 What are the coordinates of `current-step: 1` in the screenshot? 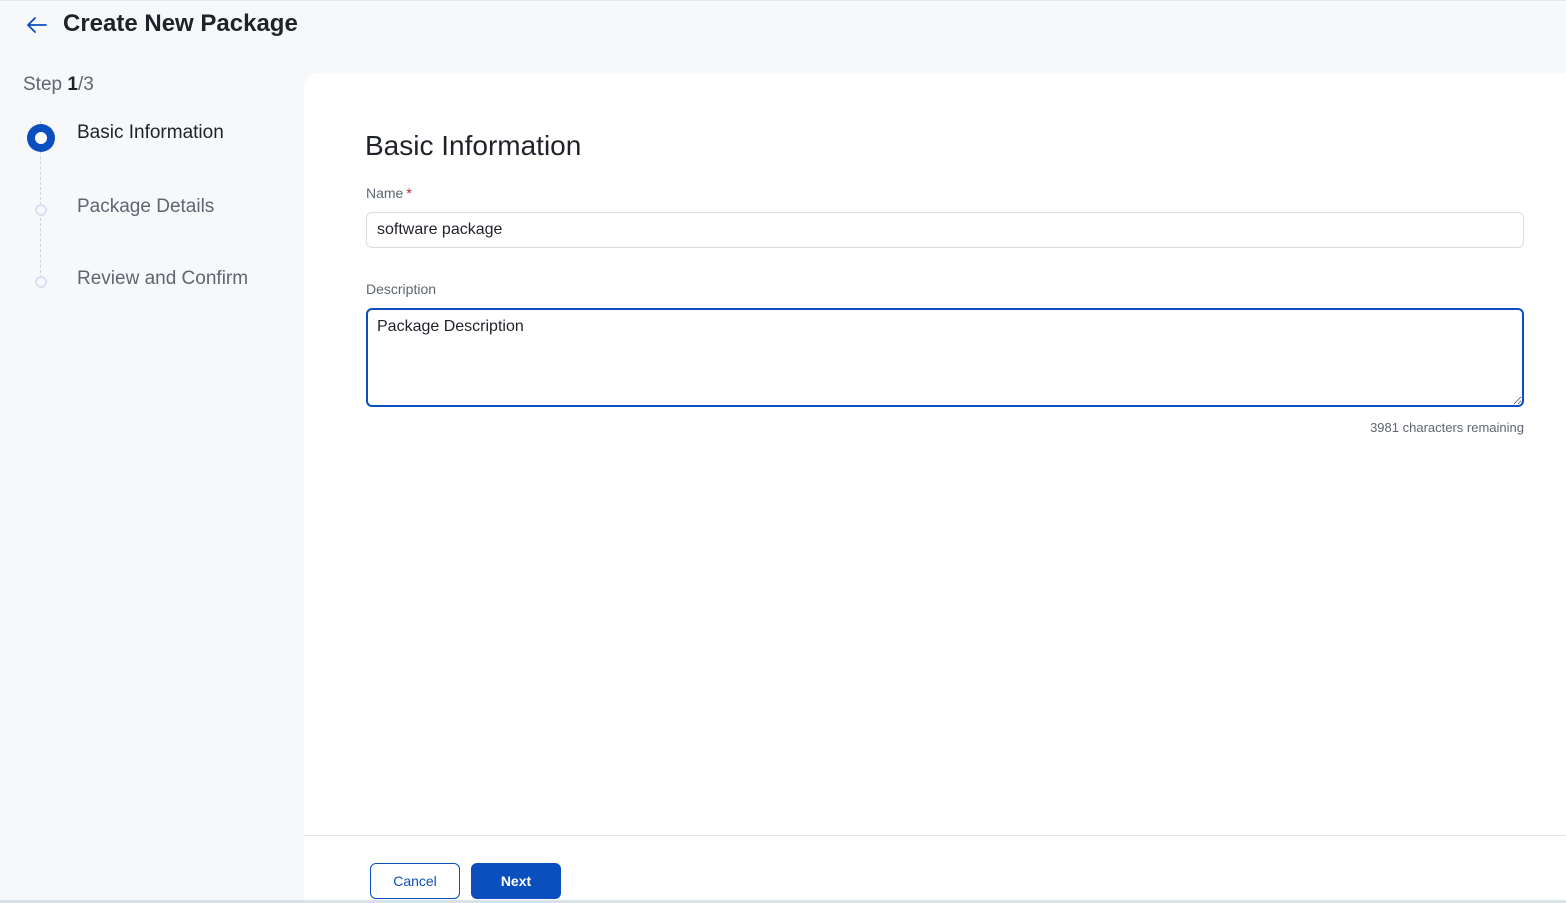 It's located at (72, 84).